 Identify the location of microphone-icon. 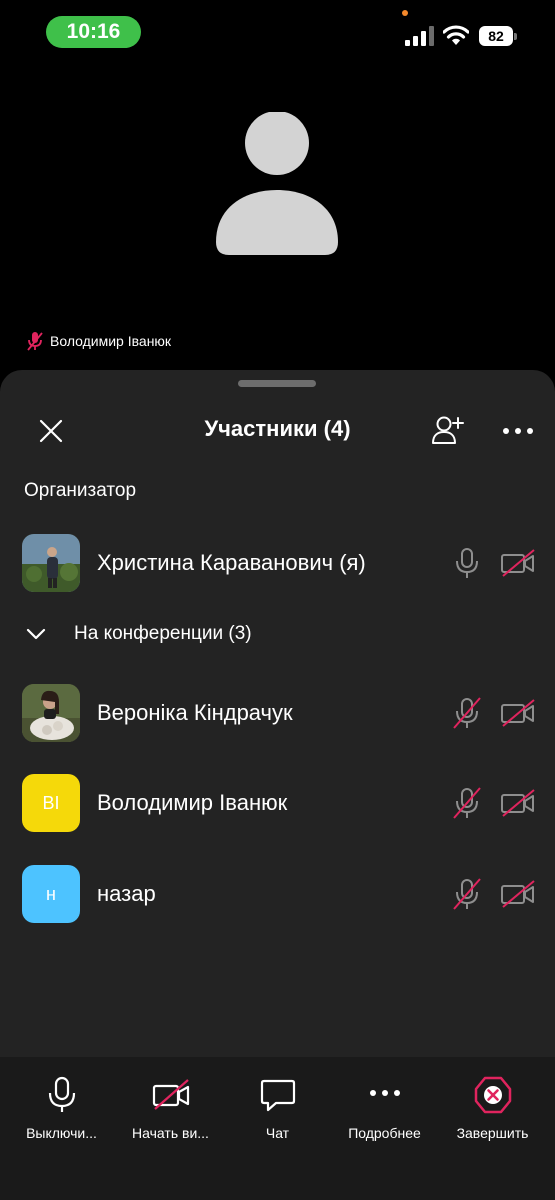
(61, 1094).